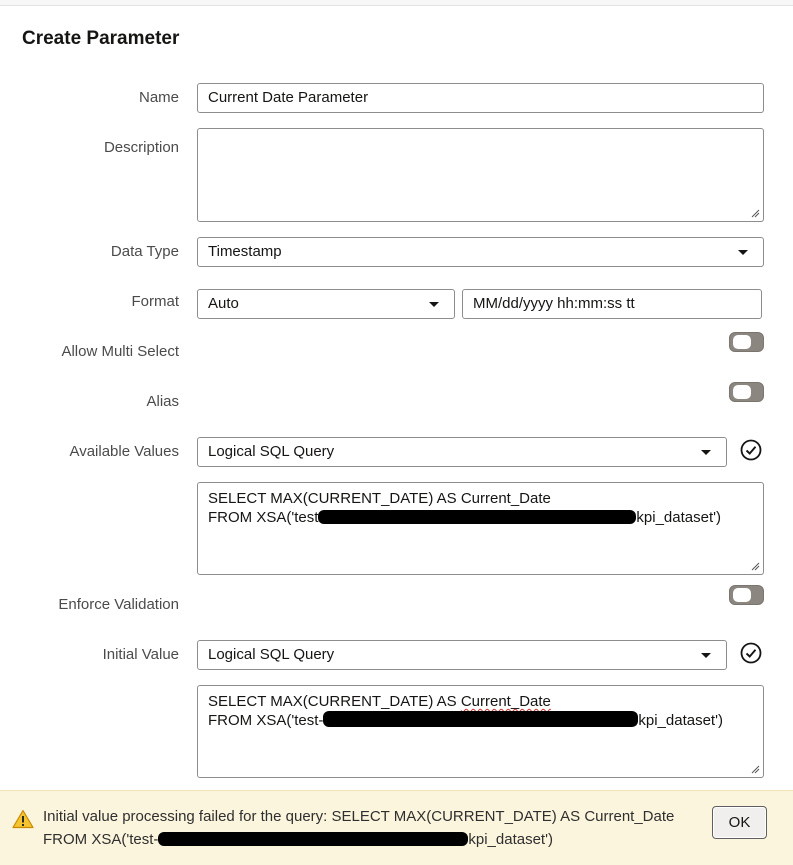 This screenshot has height=865, width=793. What do you see at coordinates (124, 451) in the screenshot?
I see `available-values-label: Available Values` at bounding box center [124, 451].